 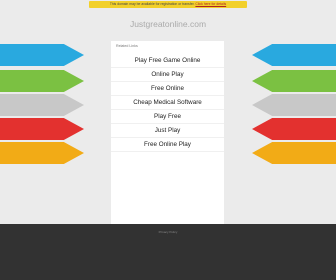 I want to click on decorative-arrow-blue-left, so click(x=42, y=55).